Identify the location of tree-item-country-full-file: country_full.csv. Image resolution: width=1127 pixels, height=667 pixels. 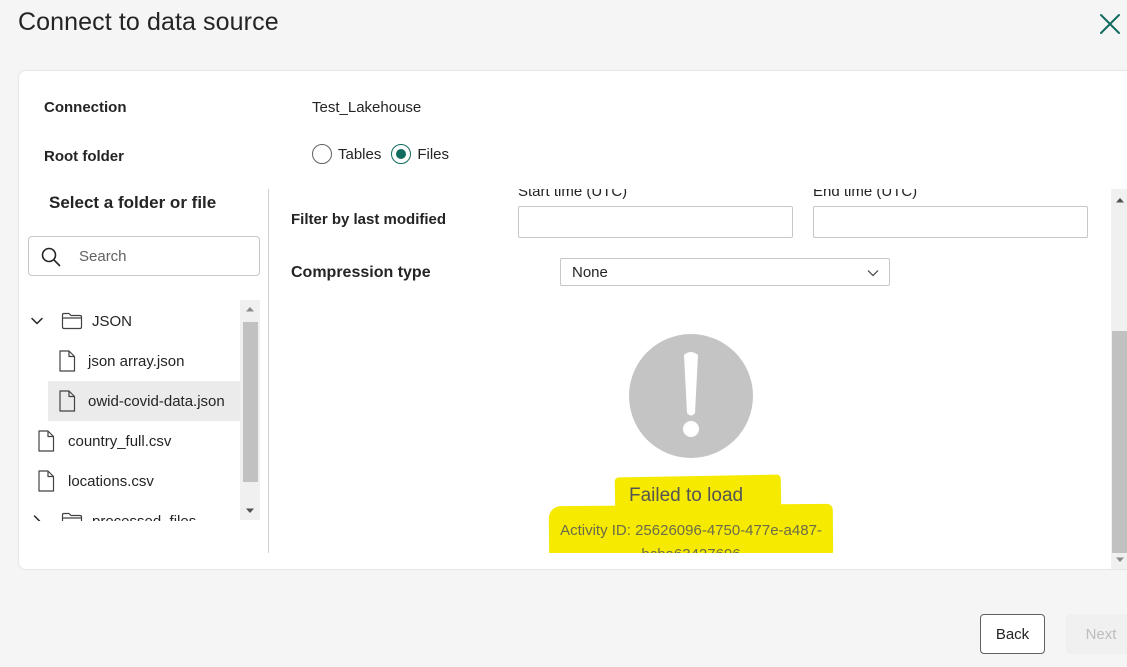
(139, 441).